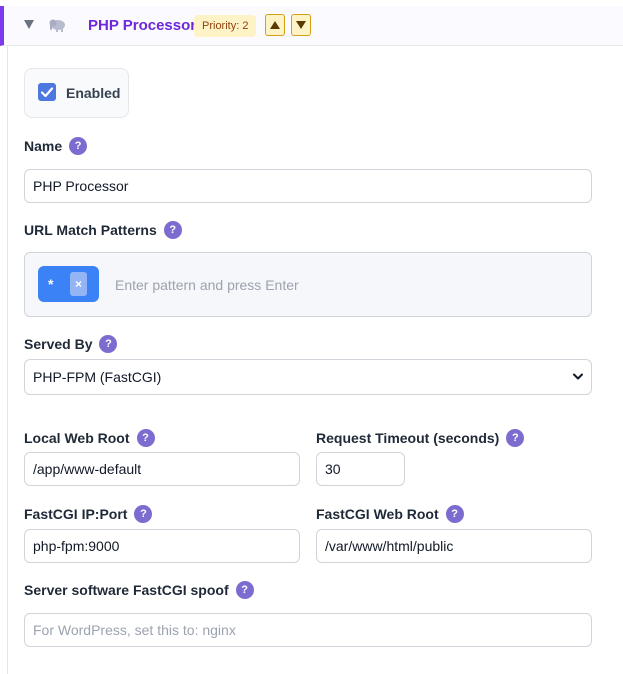 This screenshot has height=674, width=623. What do you see at coordinates (360, 469) in the screenshot?
I see `request-timeout-input: 30` at bounding box center [360, 469].